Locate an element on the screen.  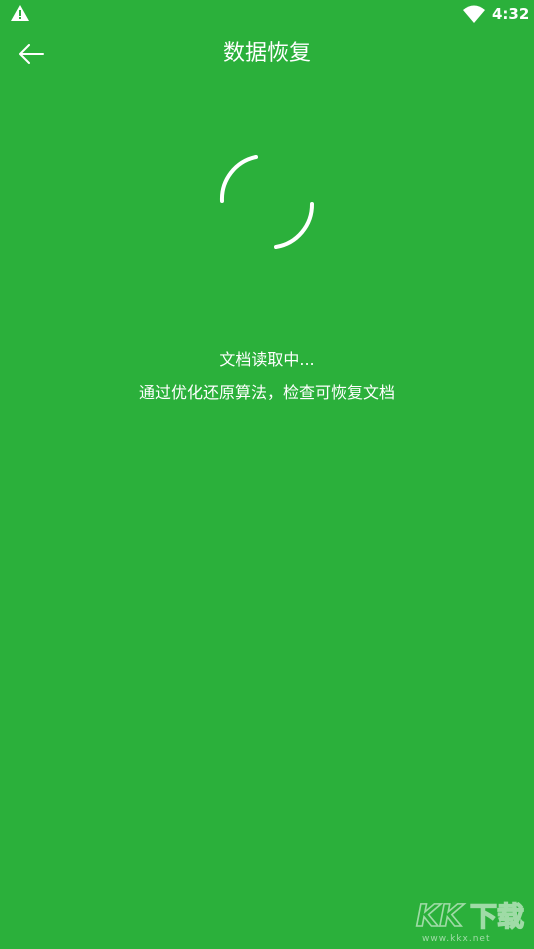
watermark-logo-icon: KK 下载 is located at coordinates (470, 915).